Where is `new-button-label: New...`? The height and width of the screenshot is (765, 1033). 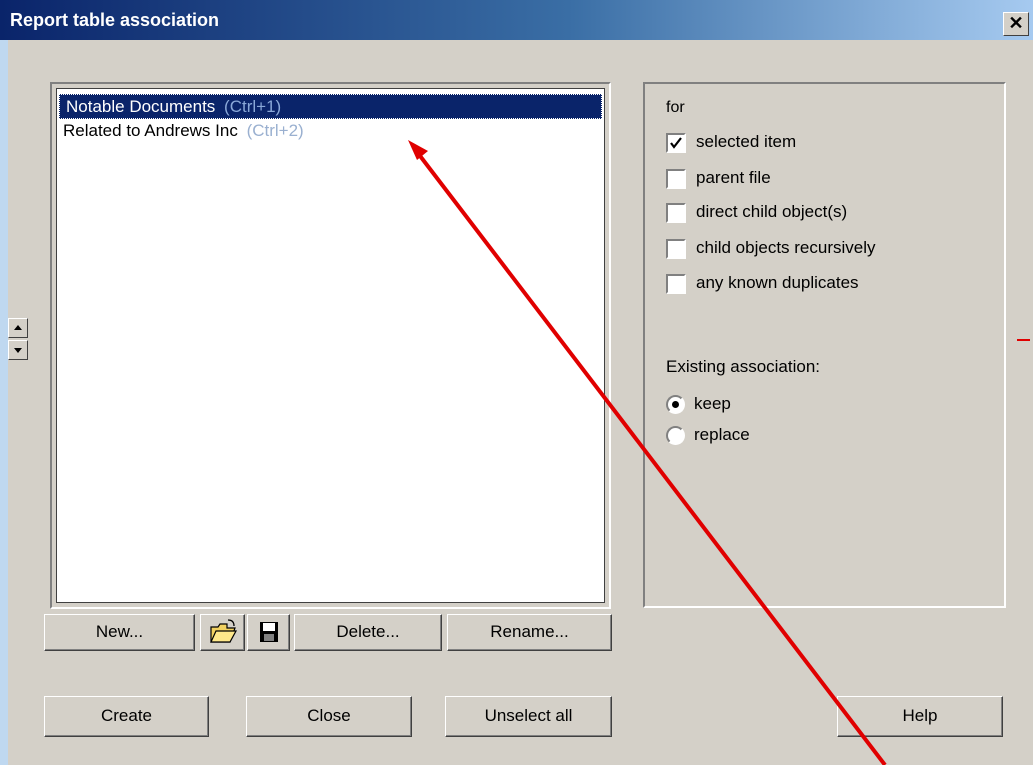
new-button-label: New... is located at coordinates (119, 631).